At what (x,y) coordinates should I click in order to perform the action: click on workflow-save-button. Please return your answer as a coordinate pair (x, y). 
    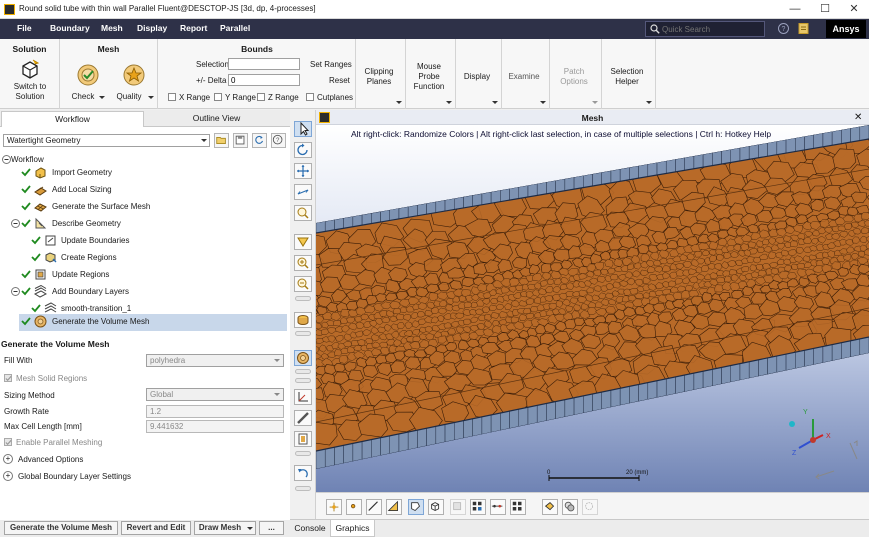
    Looking at the image, I should click on (240, 140).